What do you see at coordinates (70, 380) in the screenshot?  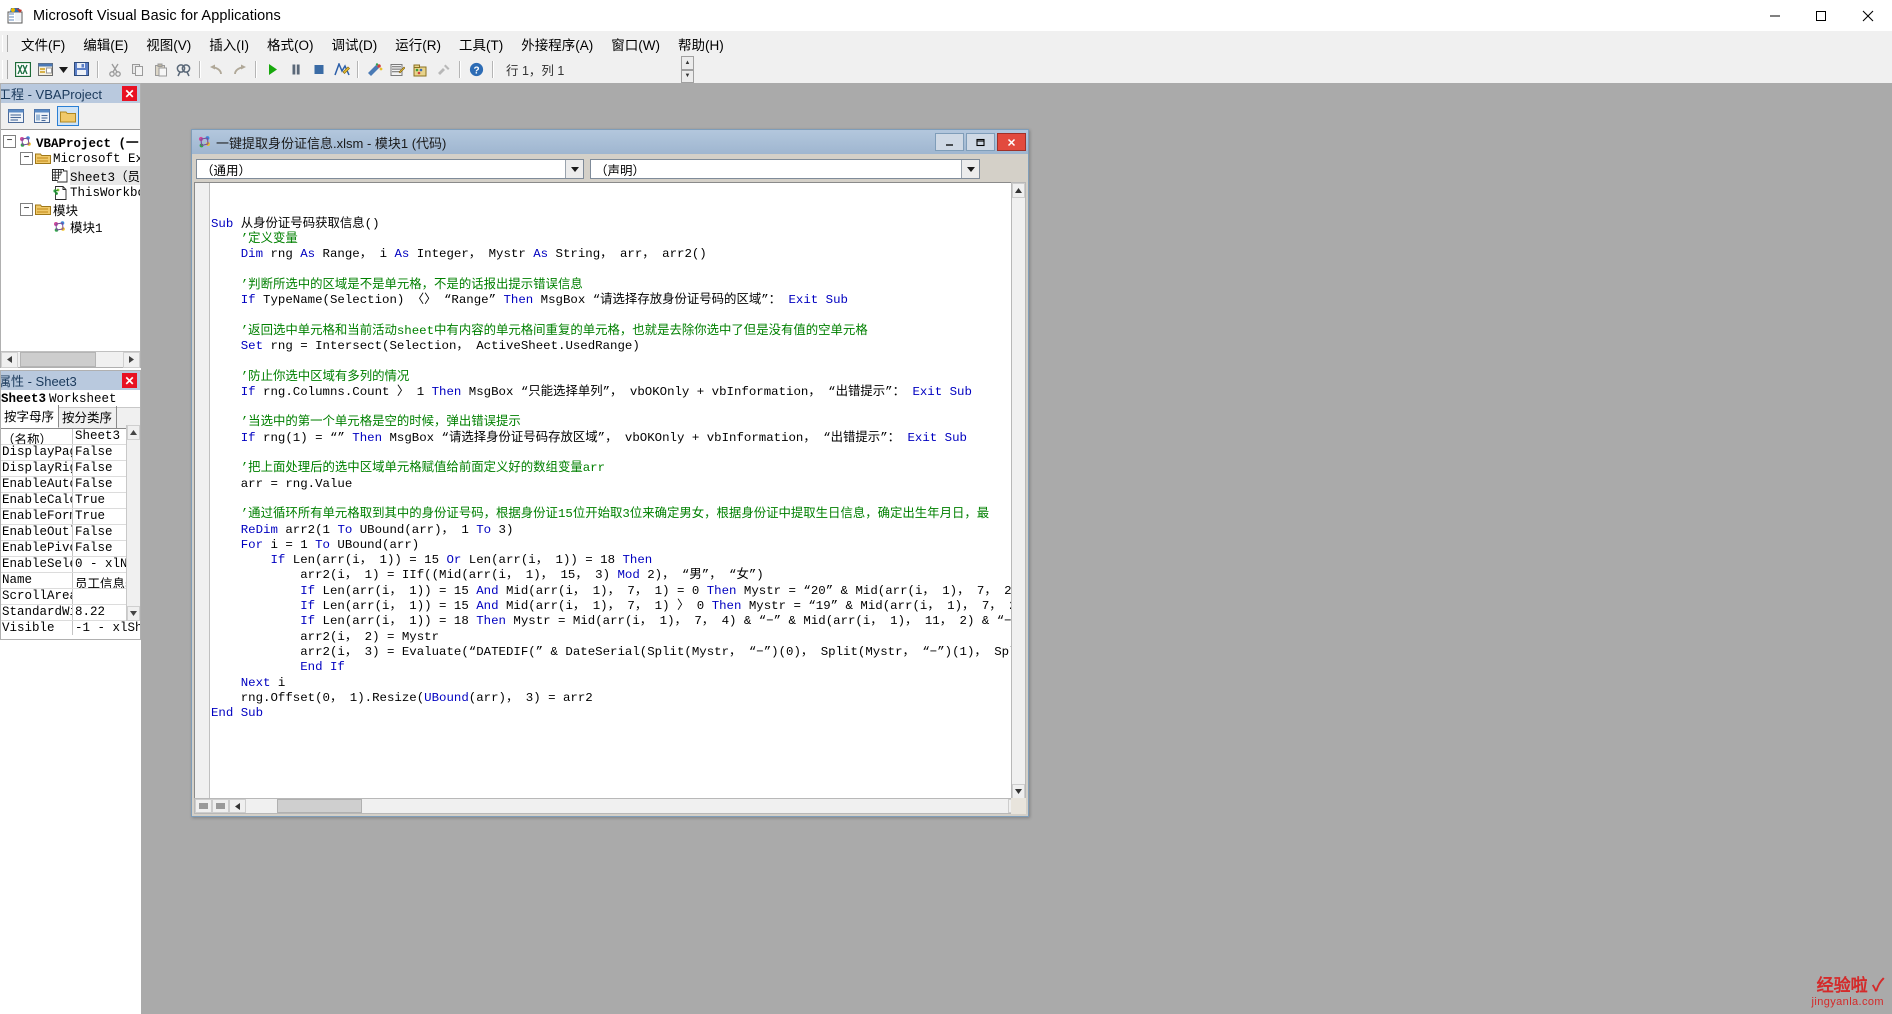 I see `properties-panel-titlebar: 属性 - Sheet3 ✕` at bounding box center [70, 380].